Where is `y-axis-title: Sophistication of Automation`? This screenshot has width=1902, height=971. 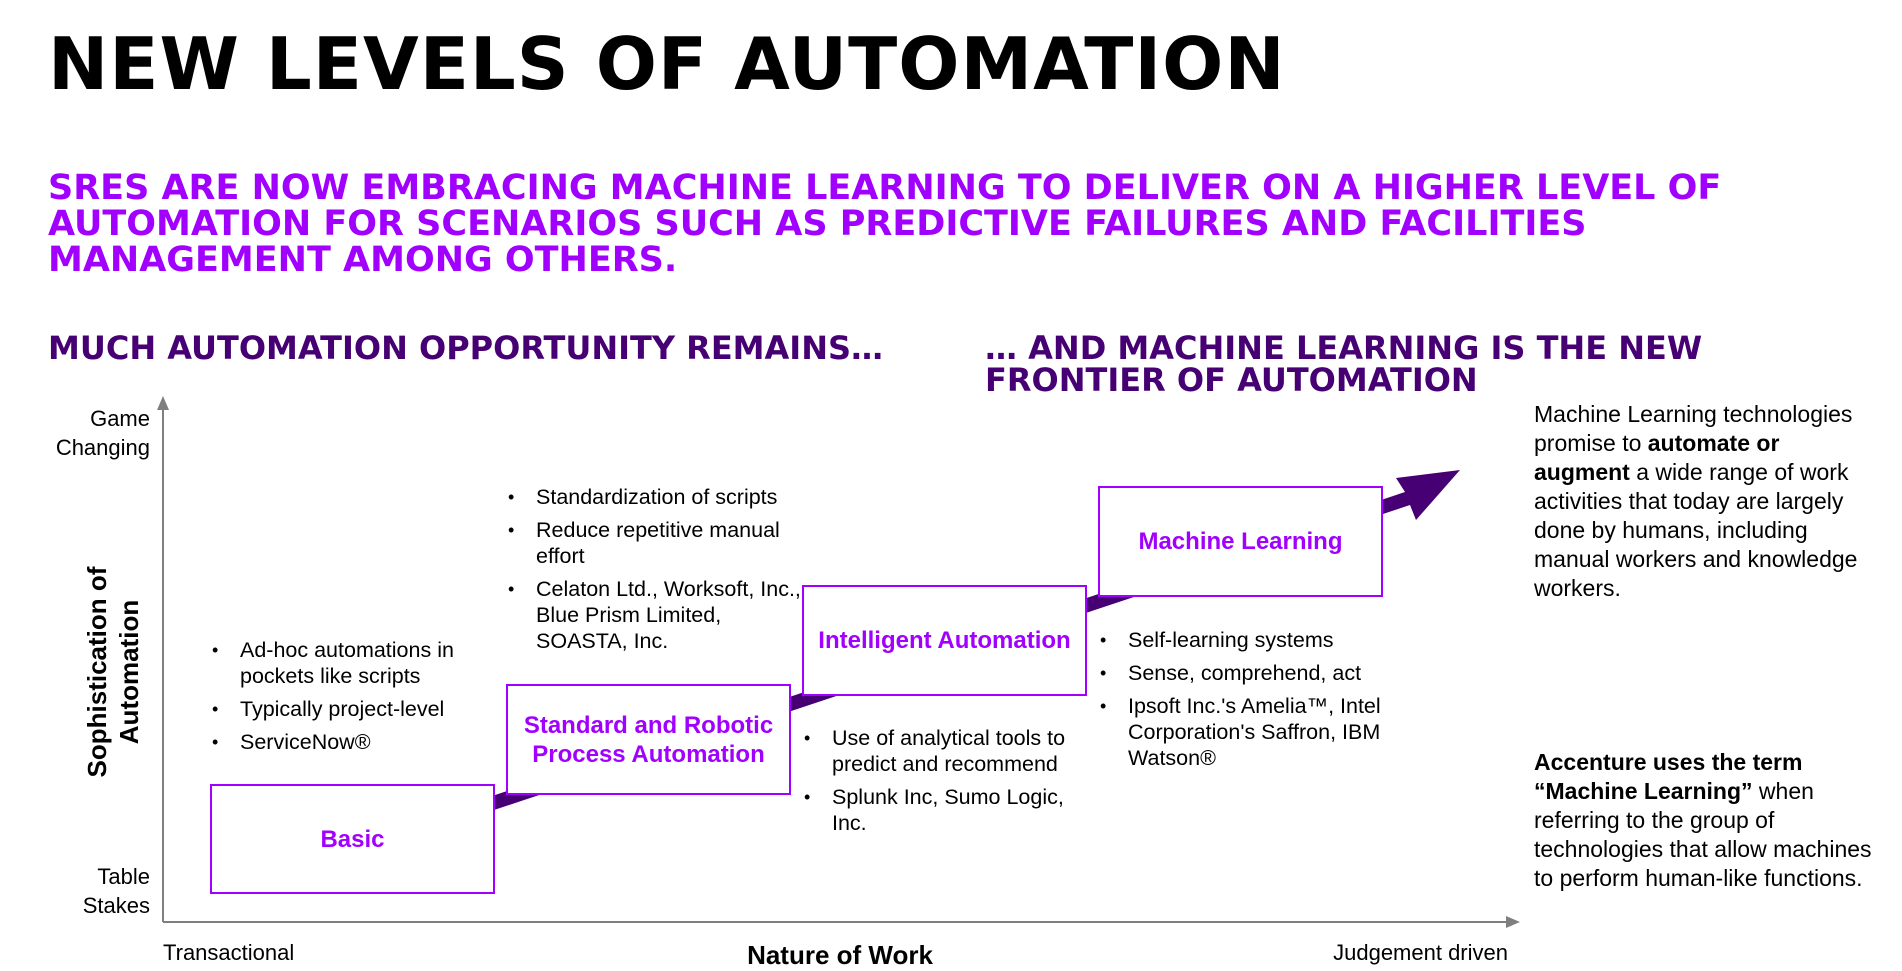 y-axis-title: Sophistication of Automation is located at coordinates (113, 672).